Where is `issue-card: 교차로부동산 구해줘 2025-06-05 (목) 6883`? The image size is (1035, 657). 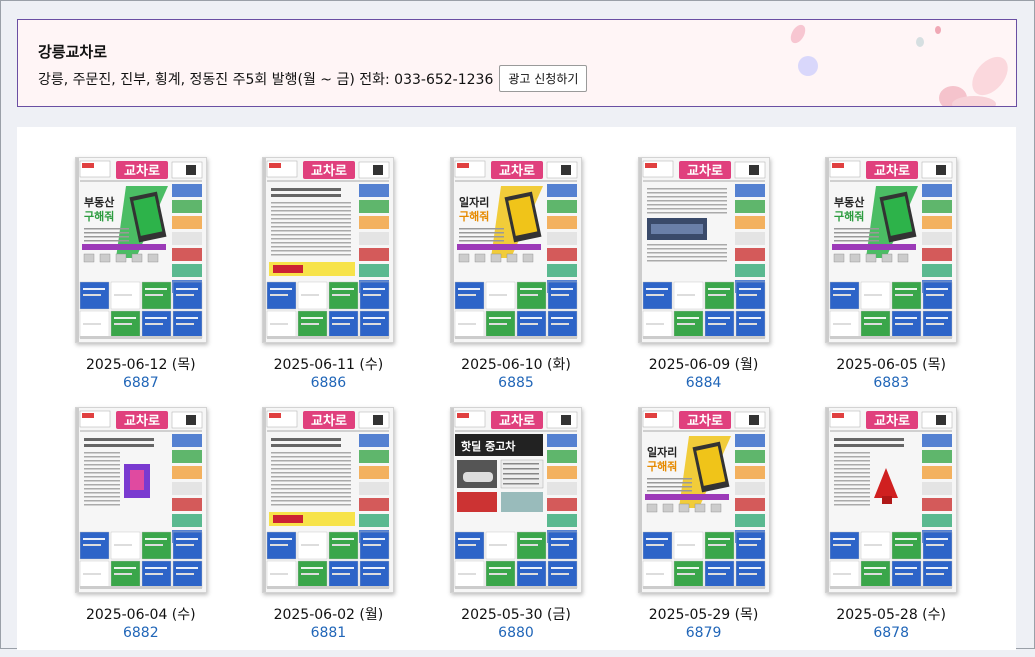 issue-card: 교차로부동산 구해줘 2025-06-05 (목) 6883 is located at coordinates (891, 282).